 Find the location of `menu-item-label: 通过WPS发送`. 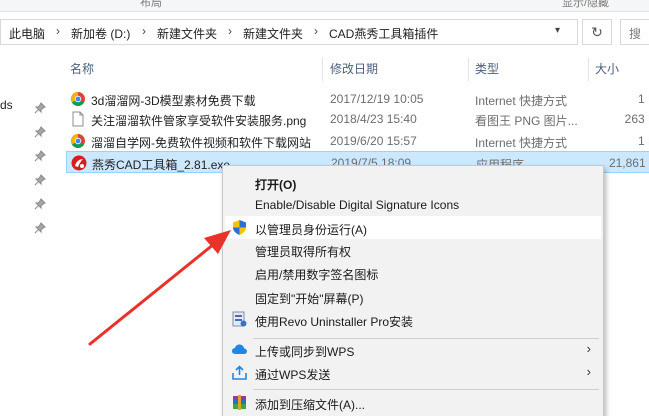

menu-item-label: 通过WPS发送 is located at coordinates (293, 375).